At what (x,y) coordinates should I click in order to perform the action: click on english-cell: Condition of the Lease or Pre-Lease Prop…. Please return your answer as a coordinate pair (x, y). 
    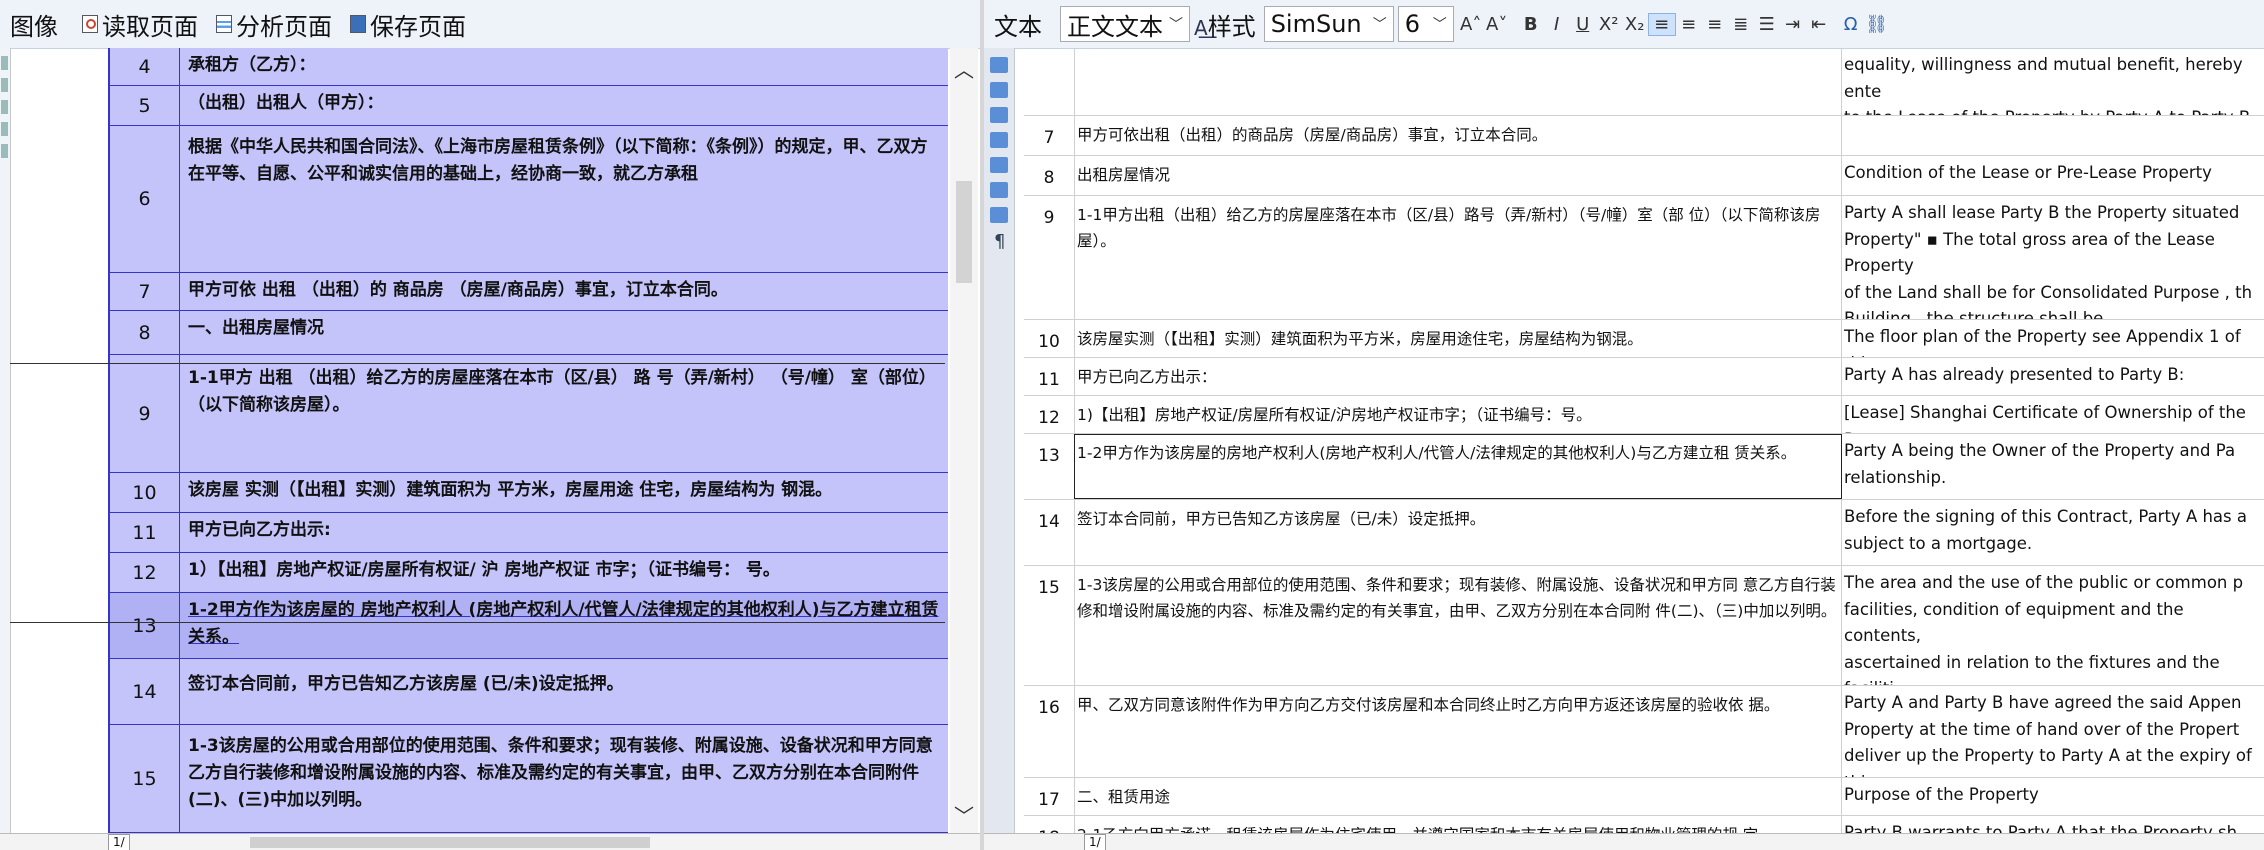
    Looking at the image, I should click on (2053, 175).